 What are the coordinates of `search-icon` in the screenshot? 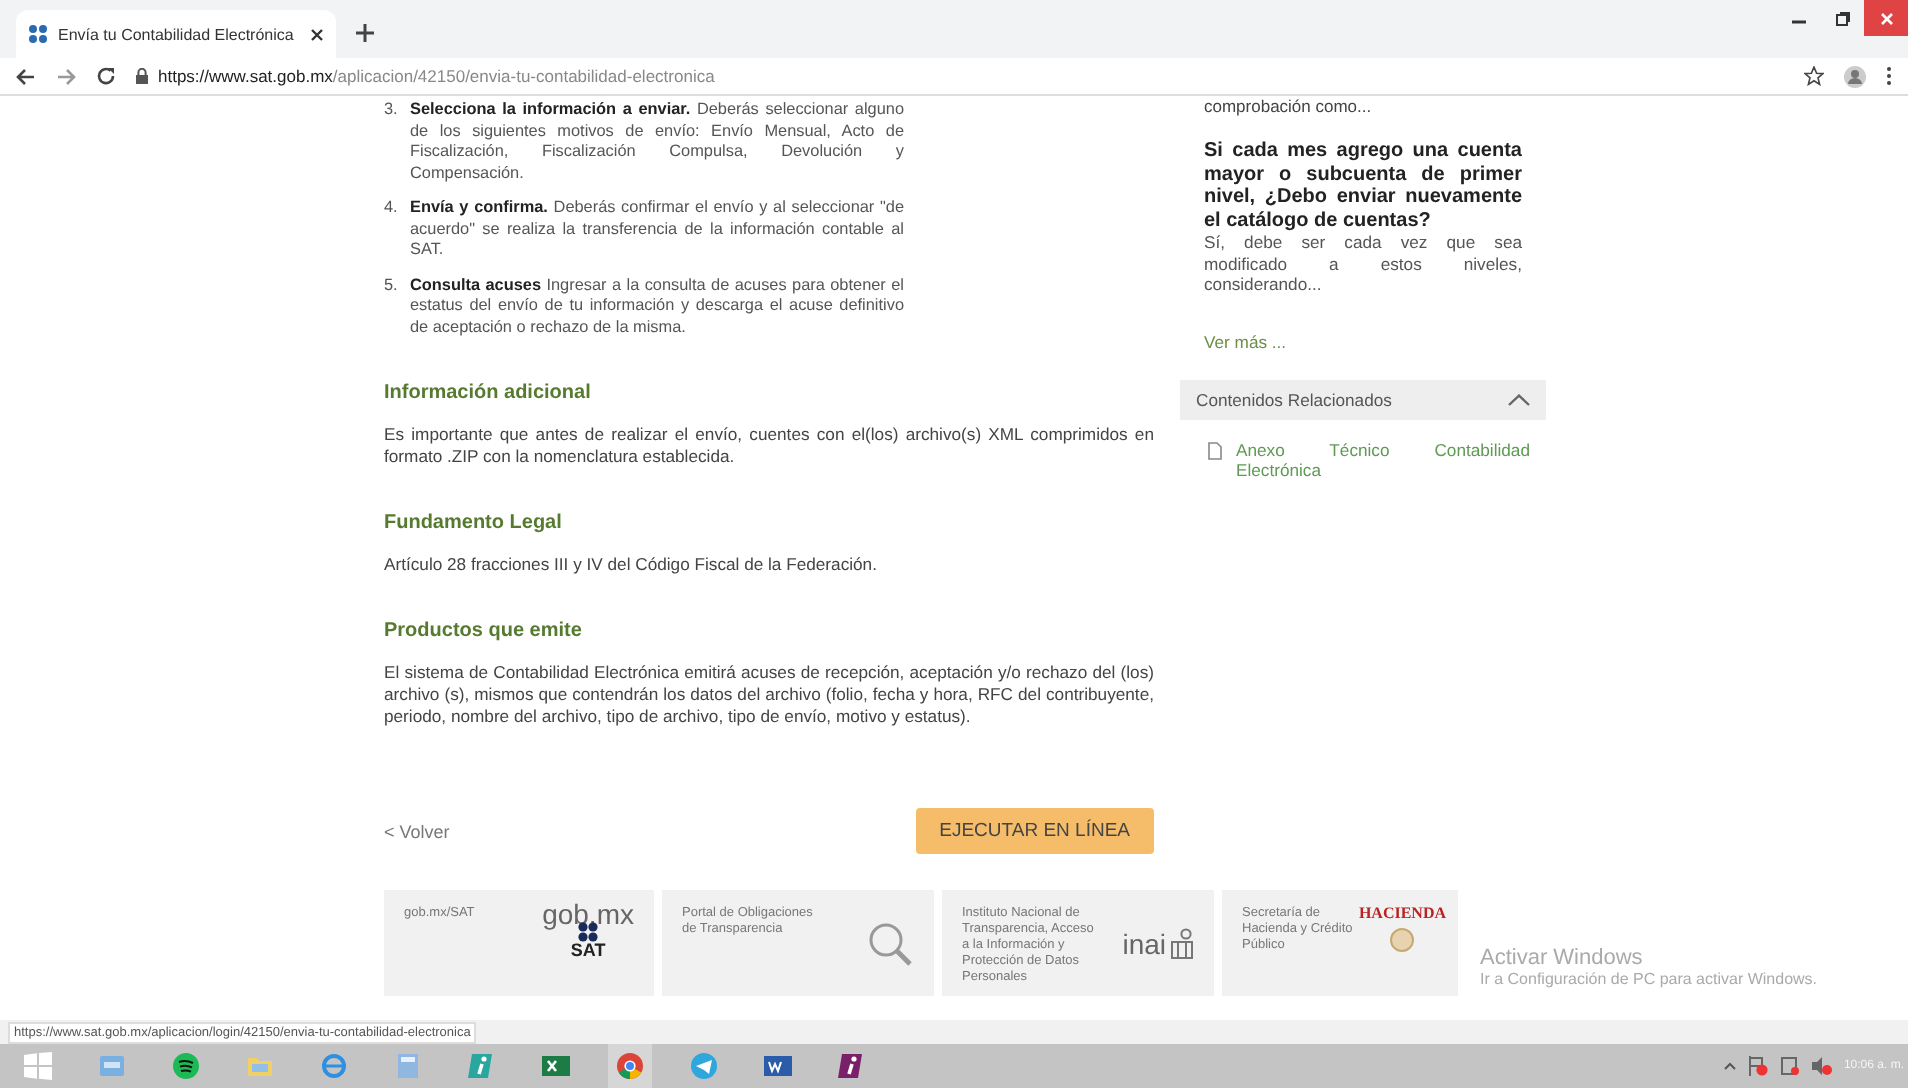 It's located at (890, 943).